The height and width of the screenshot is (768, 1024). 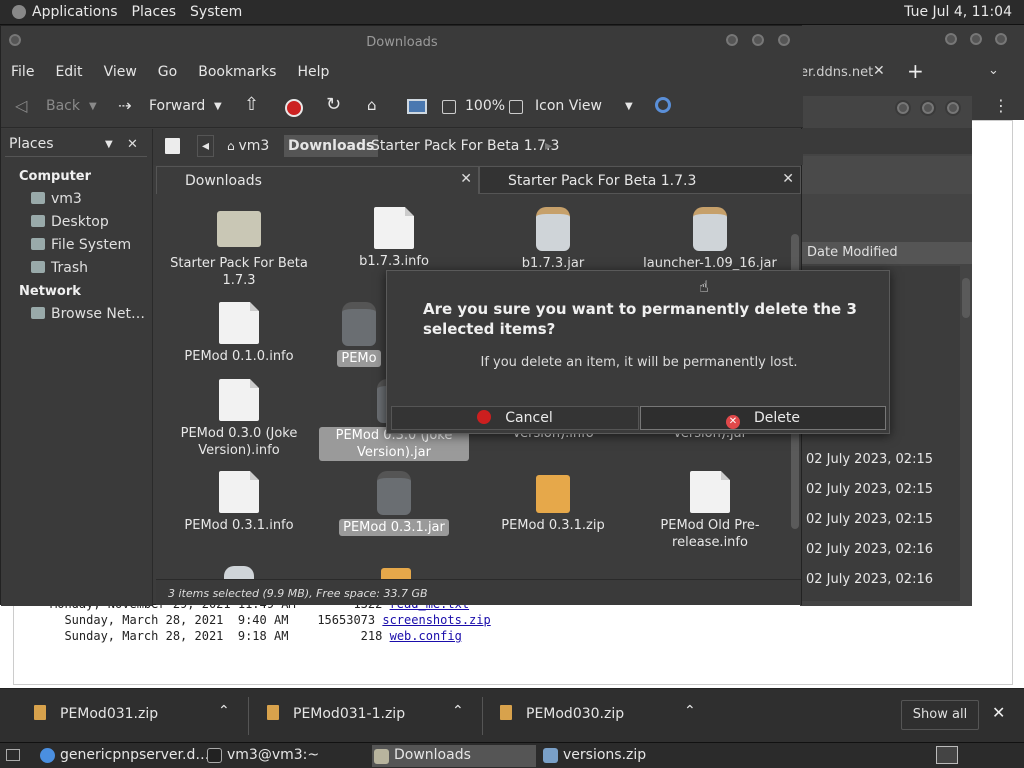 I want to click on view-mode-dropdown-icon: ▼, so click(x=629, y=106).